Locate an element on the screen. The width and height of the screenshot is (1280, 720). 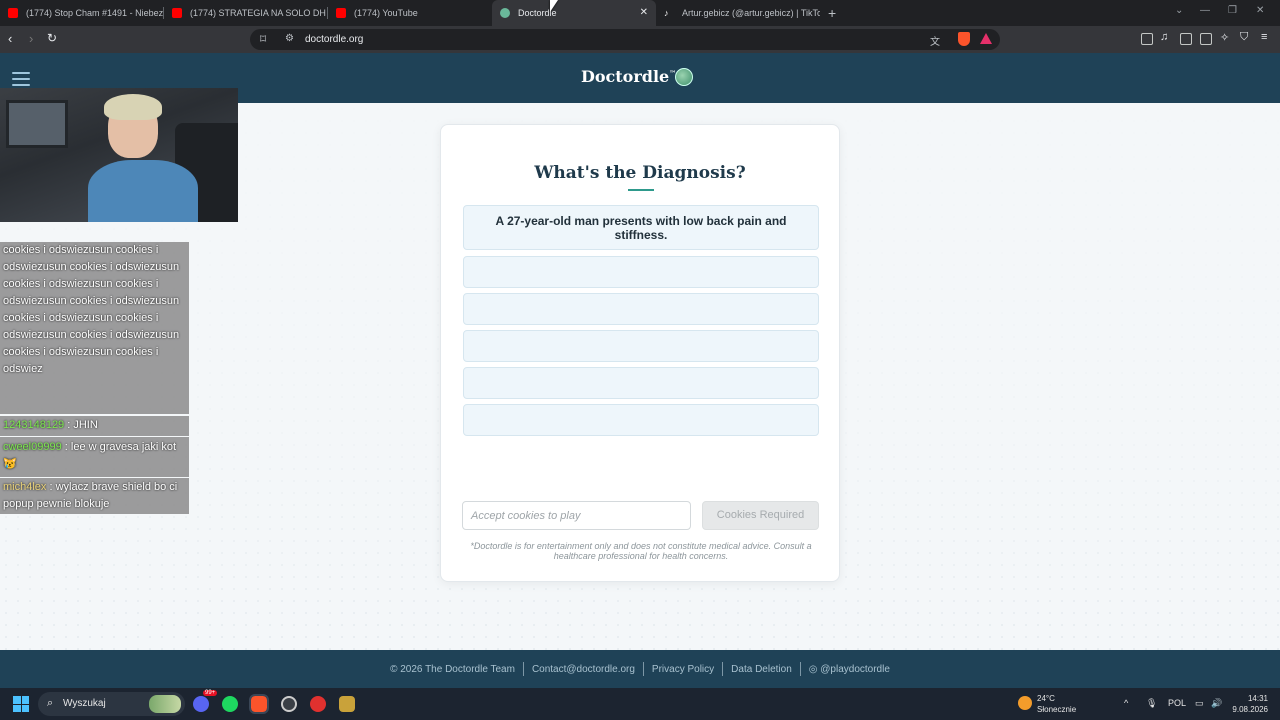
close-window-icon: ✕ is located at coordinates (1260, 10).